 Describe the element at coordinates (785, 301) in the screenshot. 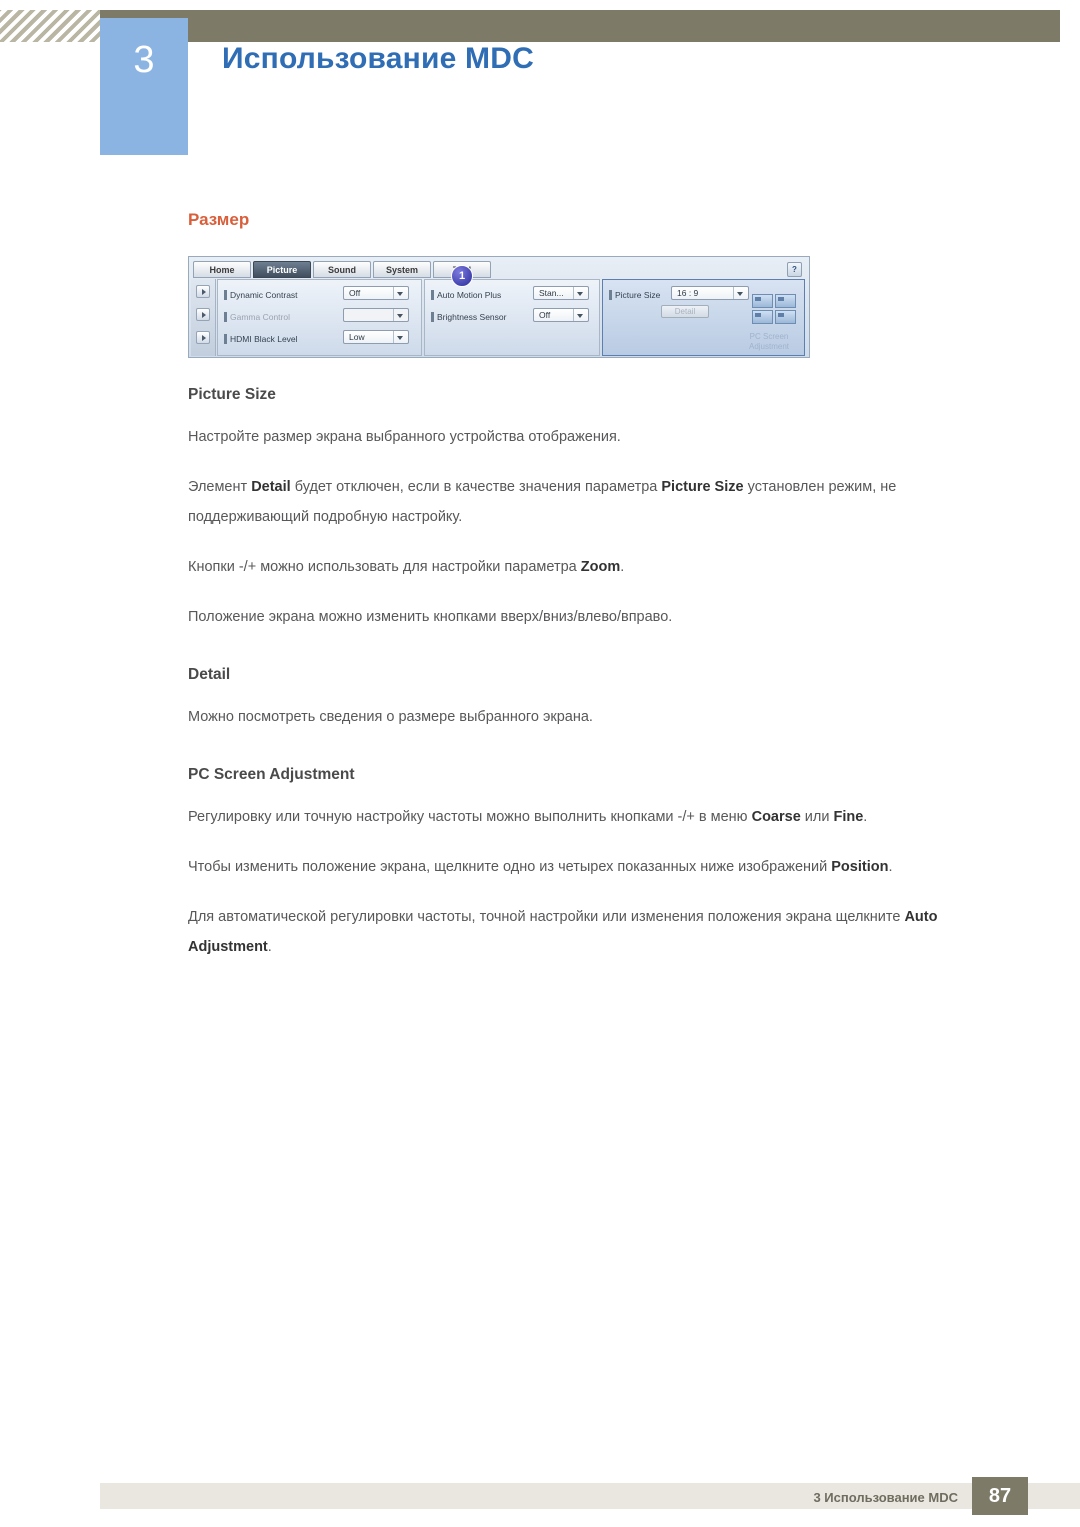

I see `position-cell-top-right` at that location.